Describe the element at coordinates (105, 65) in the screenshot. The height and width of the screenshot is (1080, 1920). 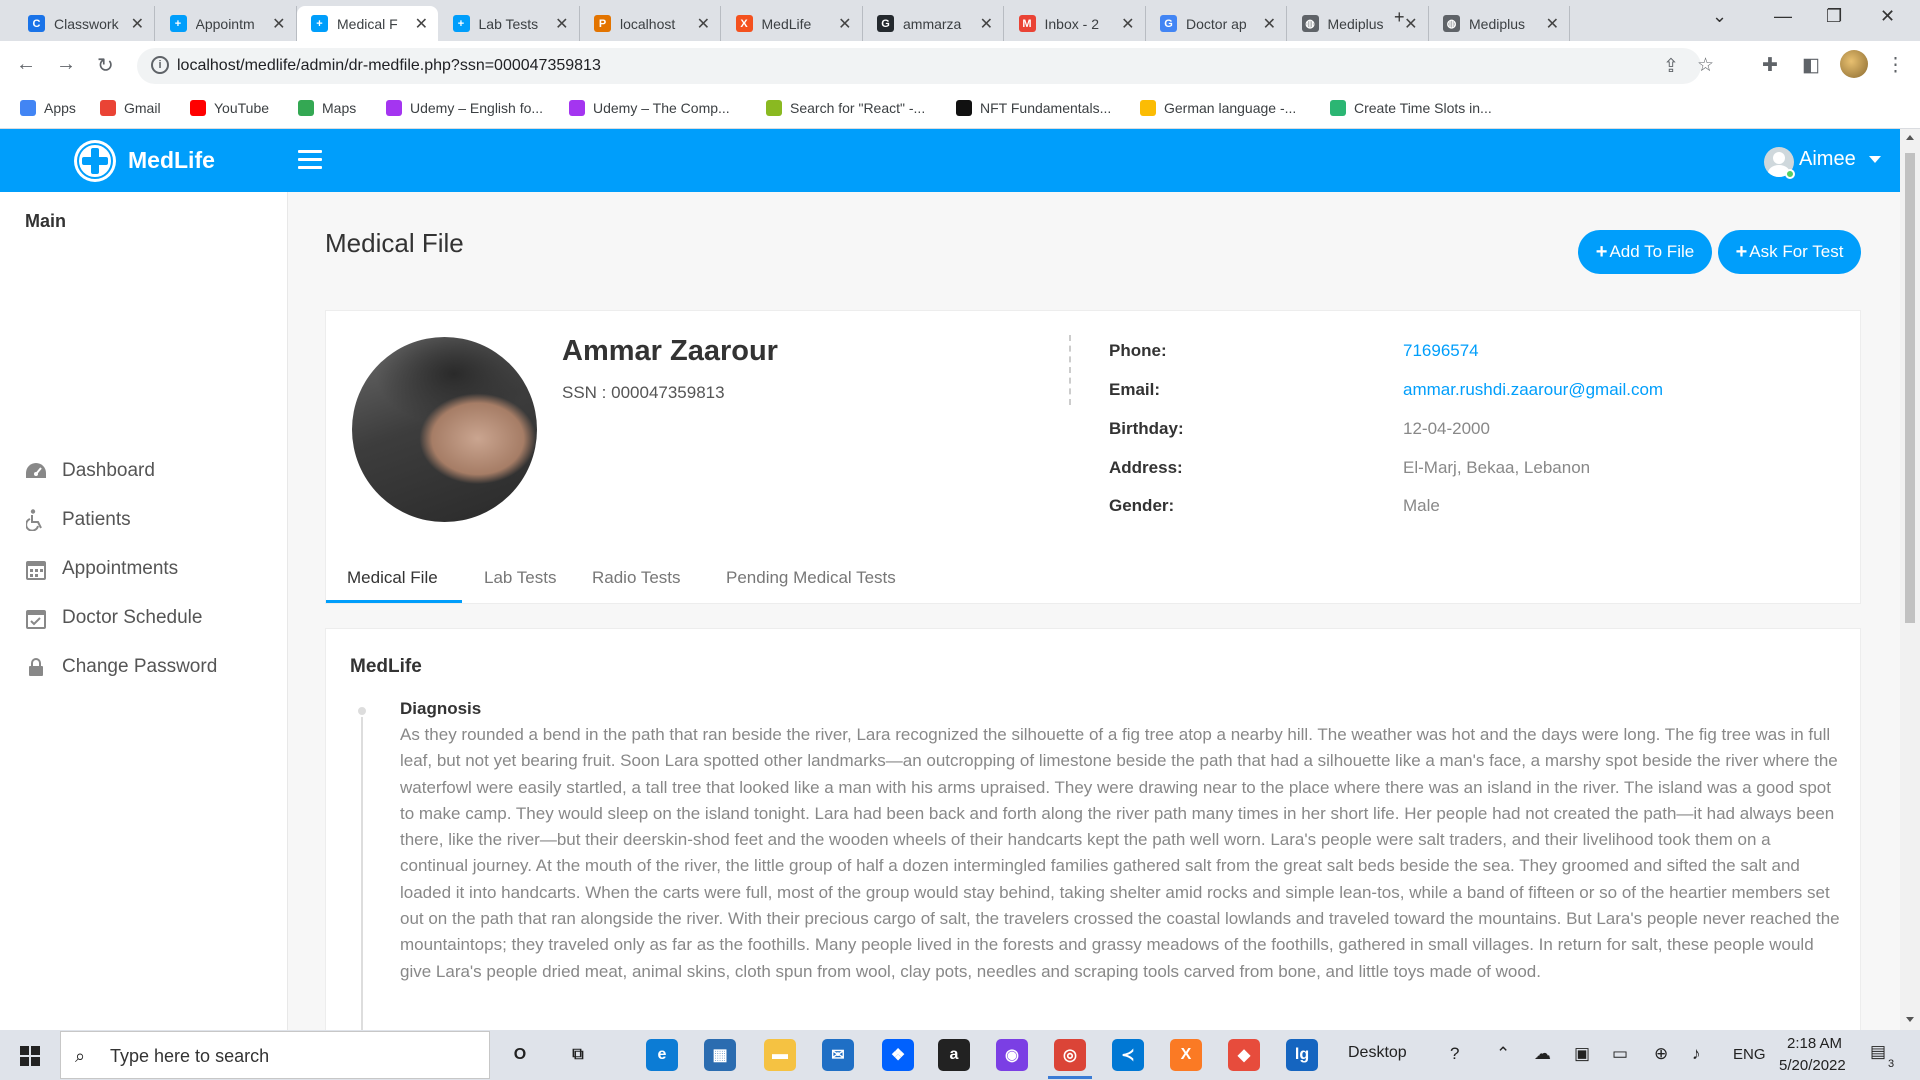
I see `reload-icon: ↻` at that location.